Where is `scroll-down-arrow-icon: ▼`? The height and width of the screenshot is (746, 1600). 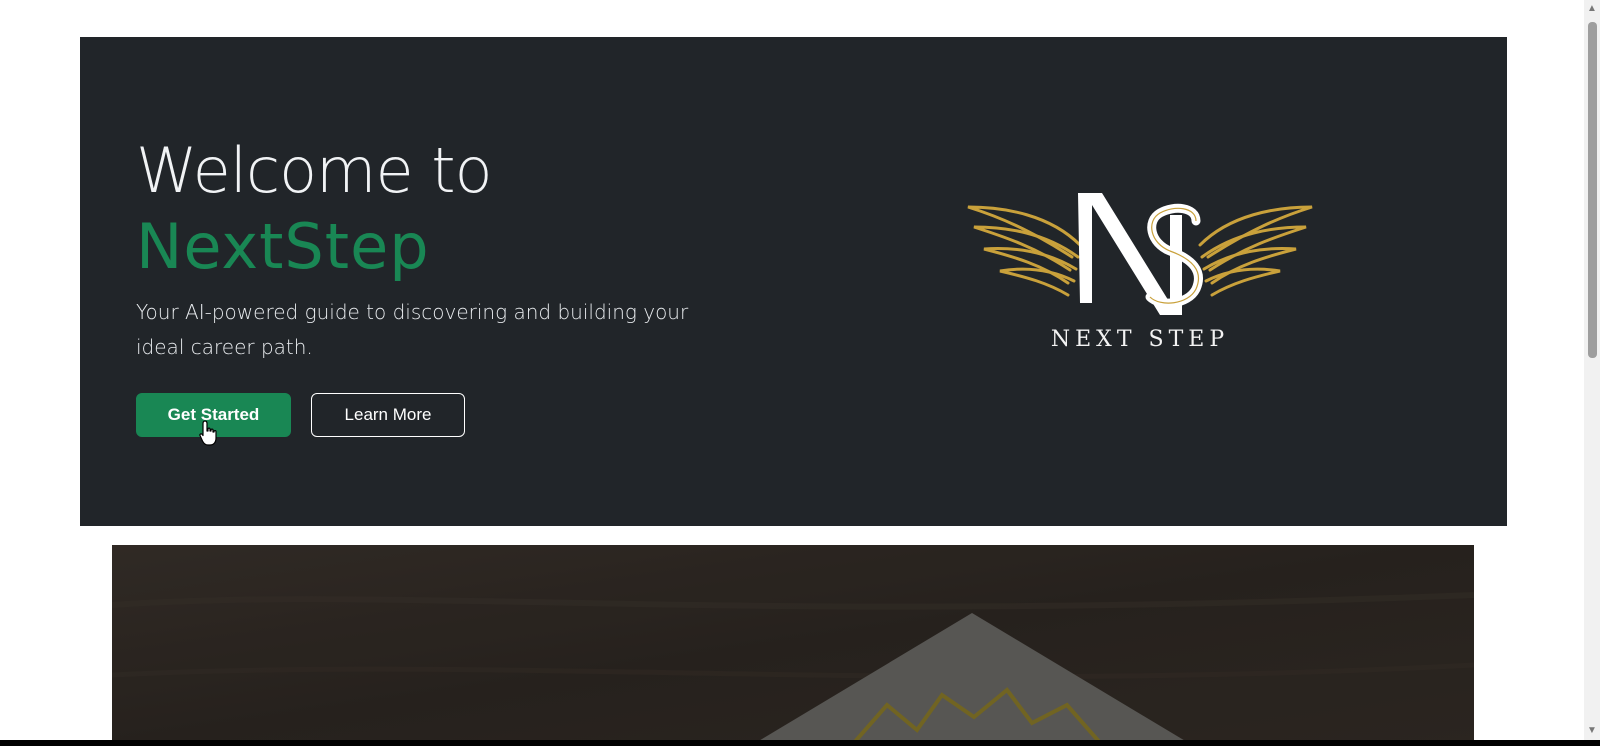
scroll-down-arrow-icon: ▼ is located at coordinates (1592, 731).